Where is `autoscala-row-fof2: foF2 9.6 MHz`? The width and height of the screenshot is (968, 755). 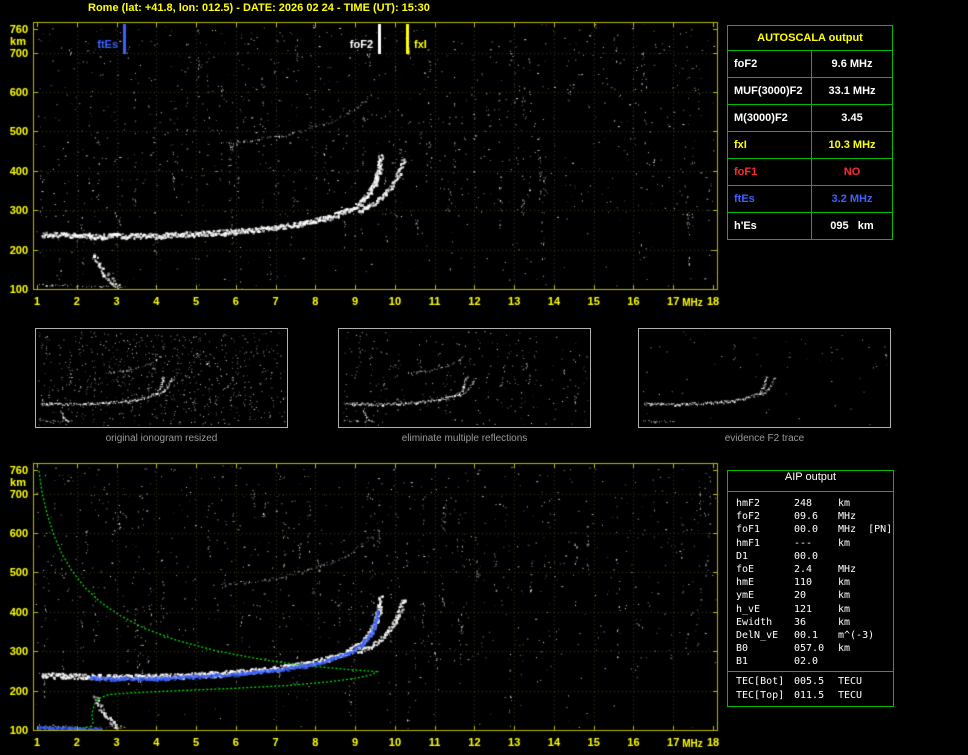 autoscala-row-fof2: foF2 9.6 MHz is located at coordinates (810, 64).